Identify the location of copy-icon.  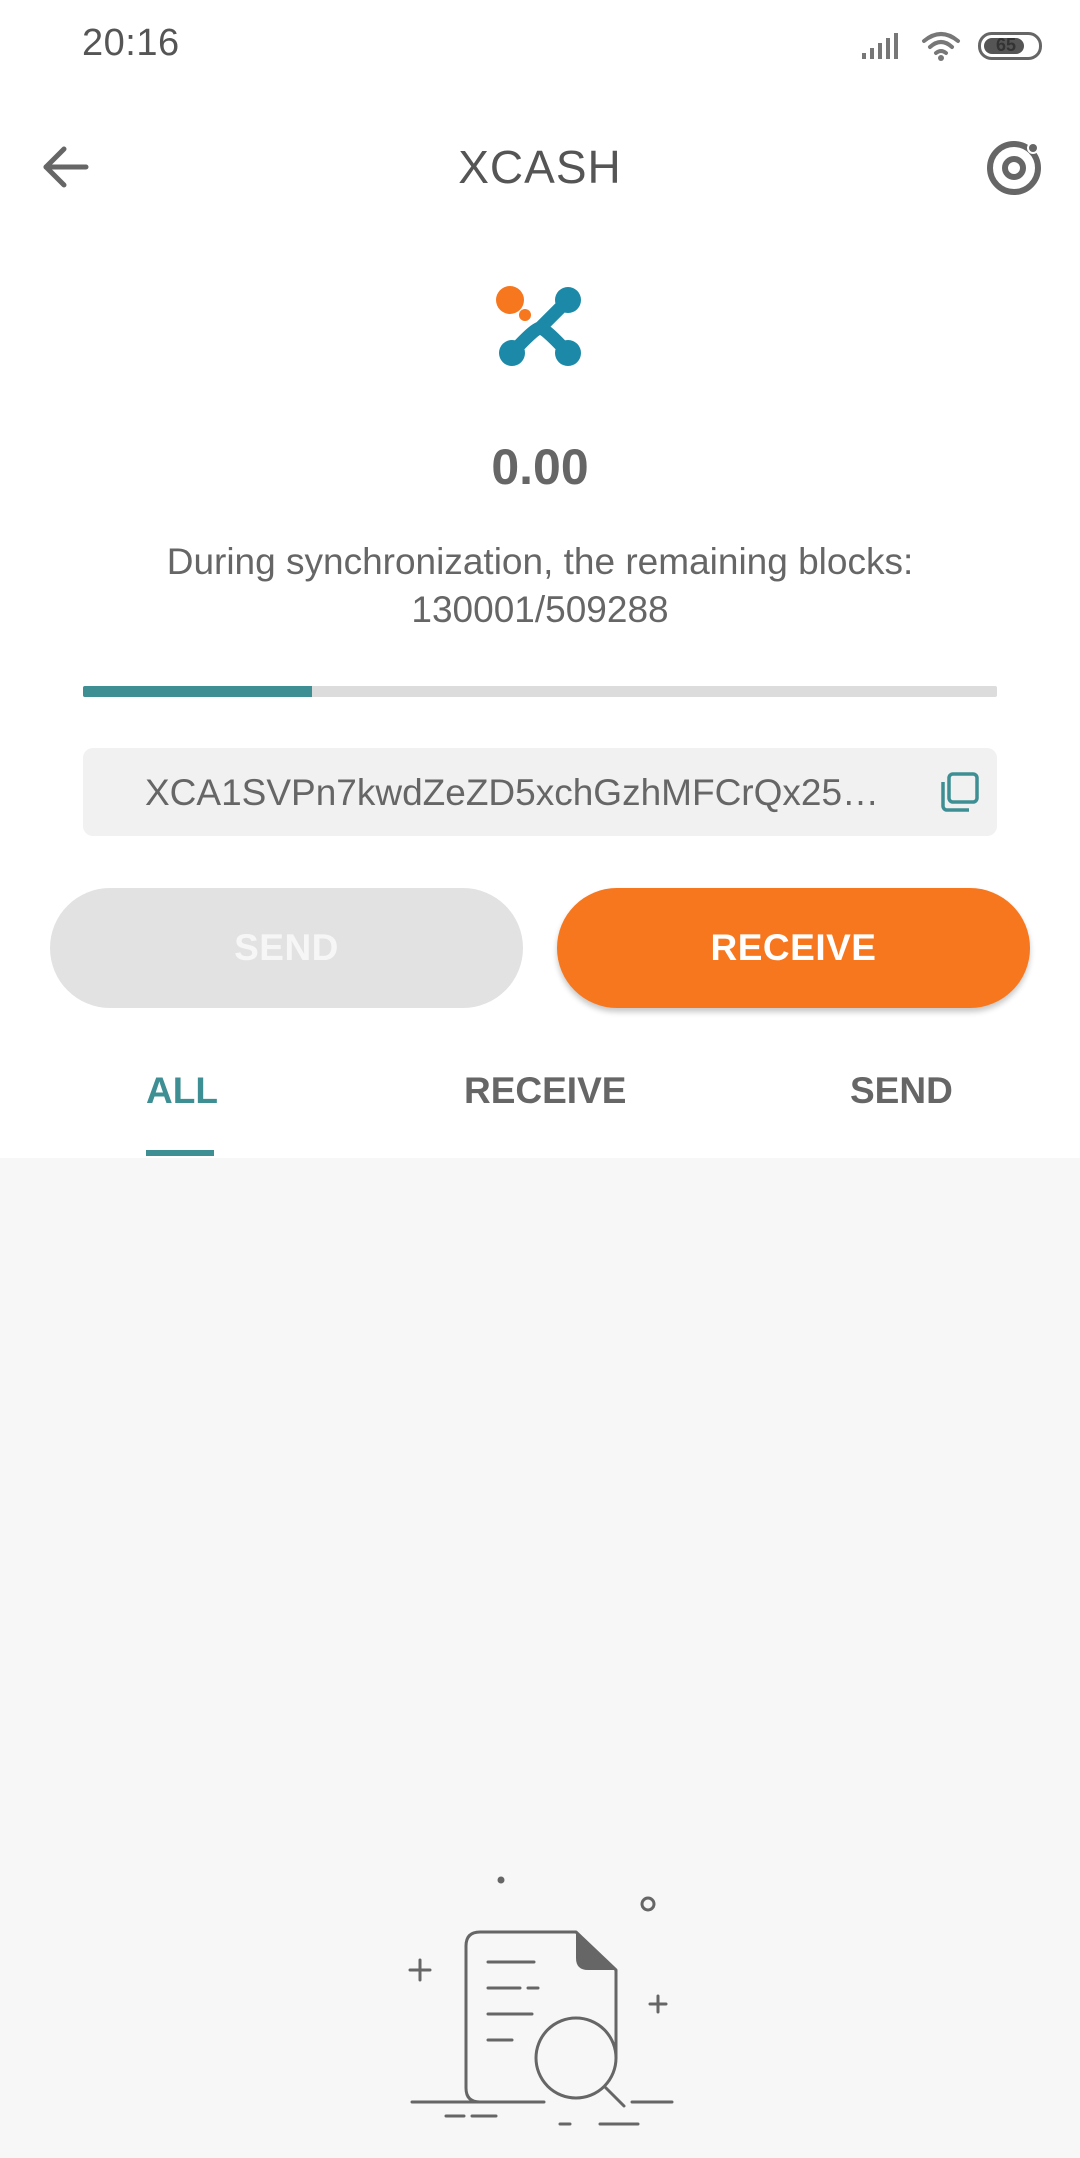
(959, 792).